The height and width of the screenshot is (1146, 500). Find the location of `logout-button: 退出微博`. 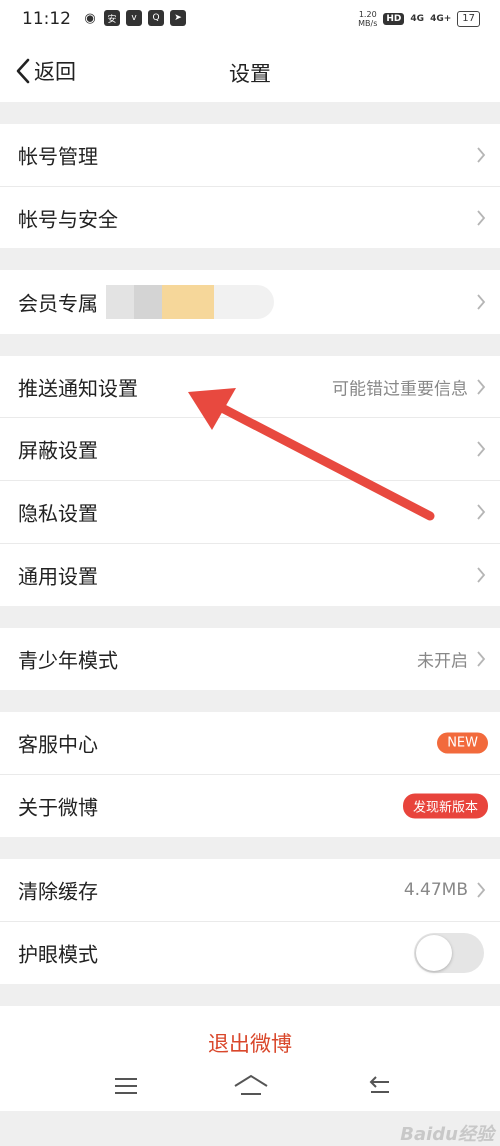

logout-button: 退出微博 is located at coordinates (250, 1043).